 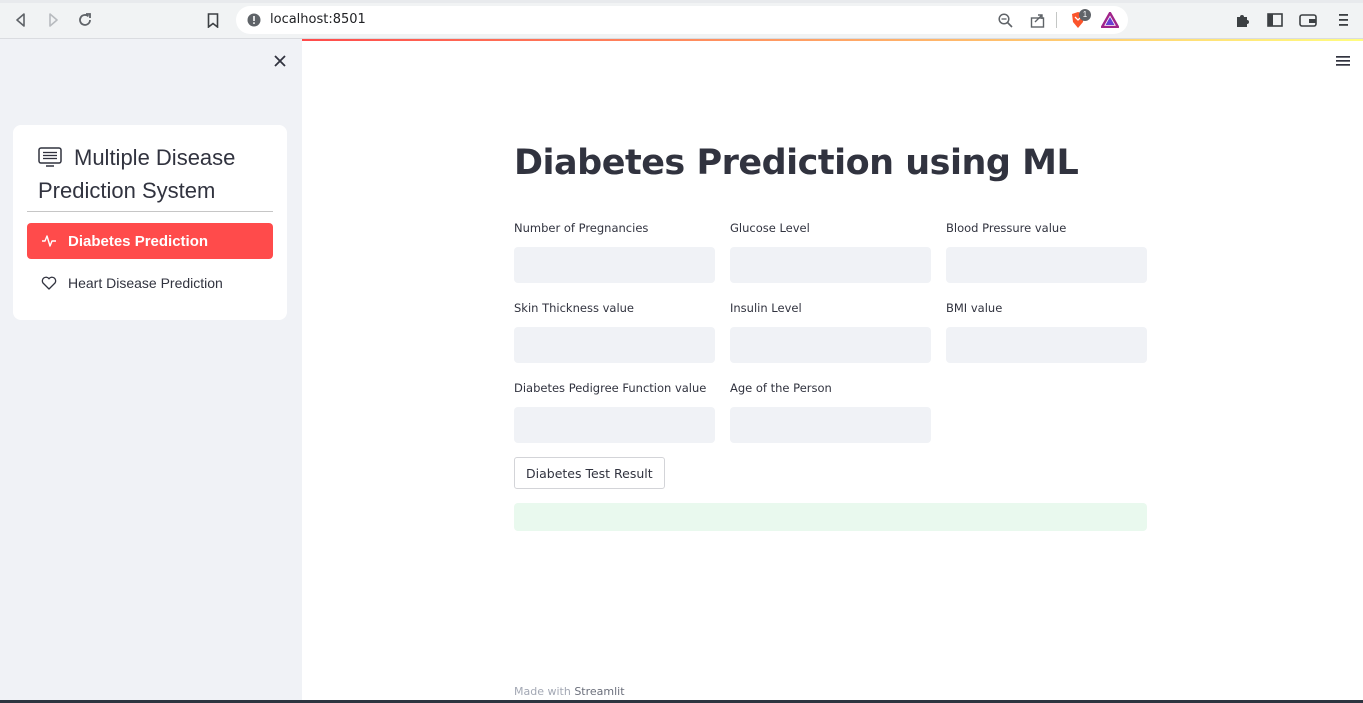 What do you see at coordinates (832, 40) in the screenshot?
I see `header-decoration` at bounding box center [832, 40].